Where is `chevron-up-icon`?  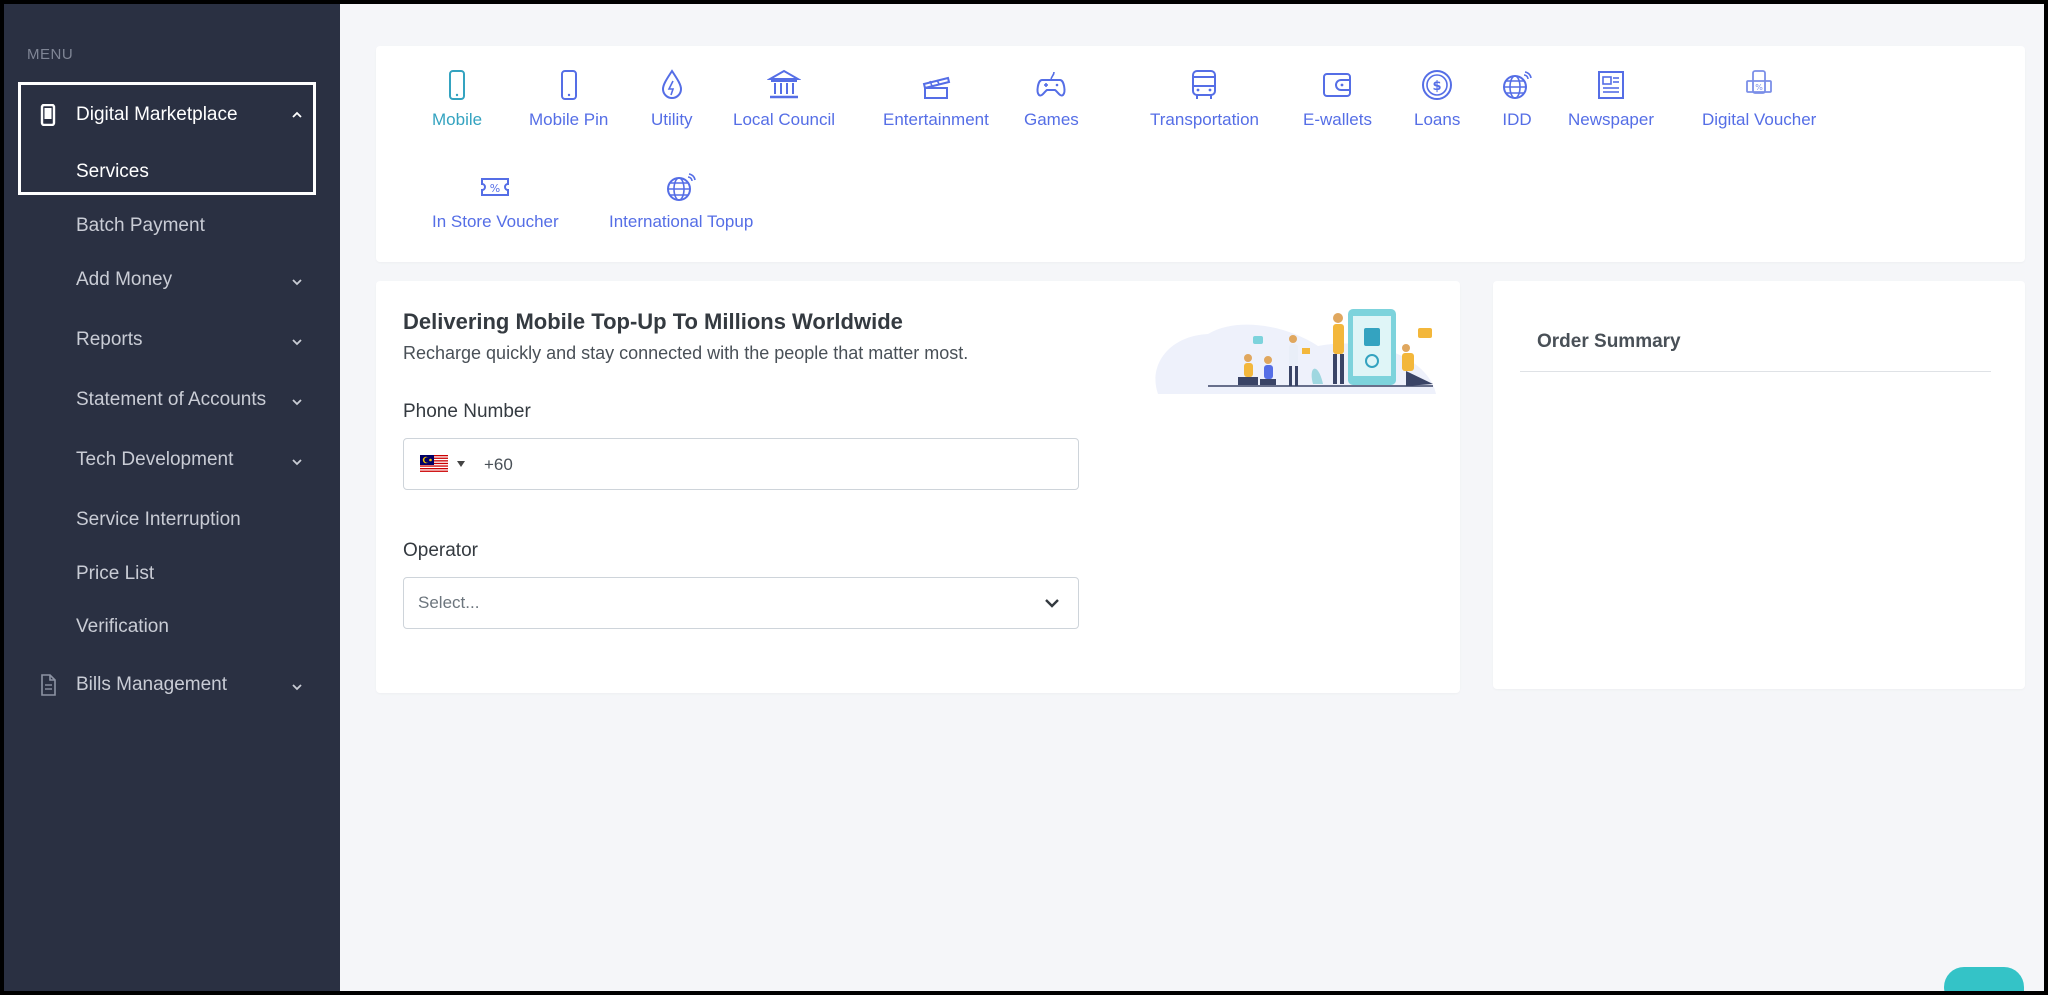
chevron-up-icon is located at coordinates (297, 114).